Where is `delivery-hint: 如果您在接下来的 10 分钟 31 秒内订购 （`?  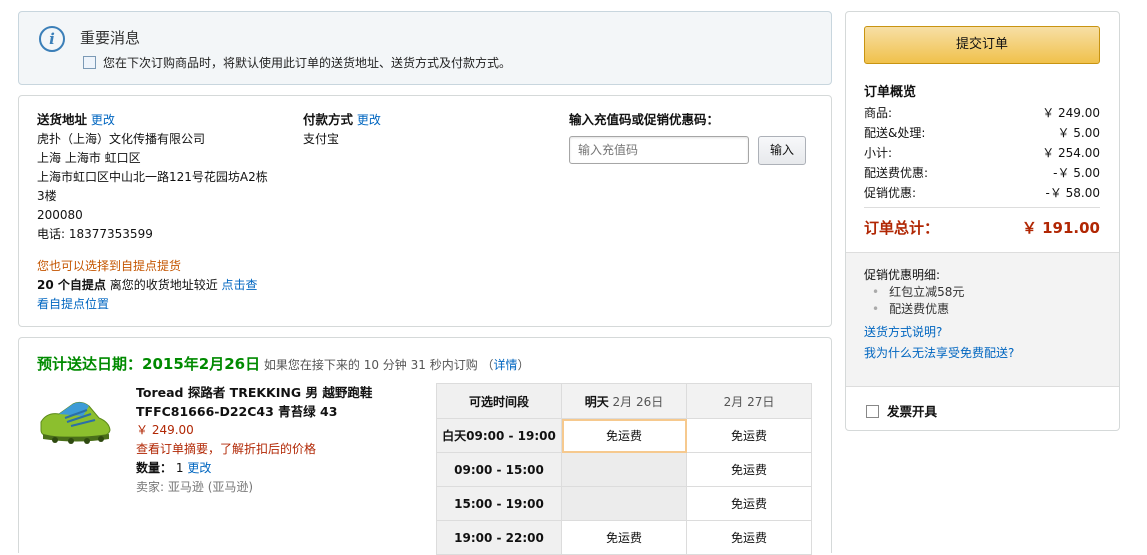
delivery-hint: 如果您在接下来的 10 分钟 31 秒内订购 （ is located at coordinates (377, 365).